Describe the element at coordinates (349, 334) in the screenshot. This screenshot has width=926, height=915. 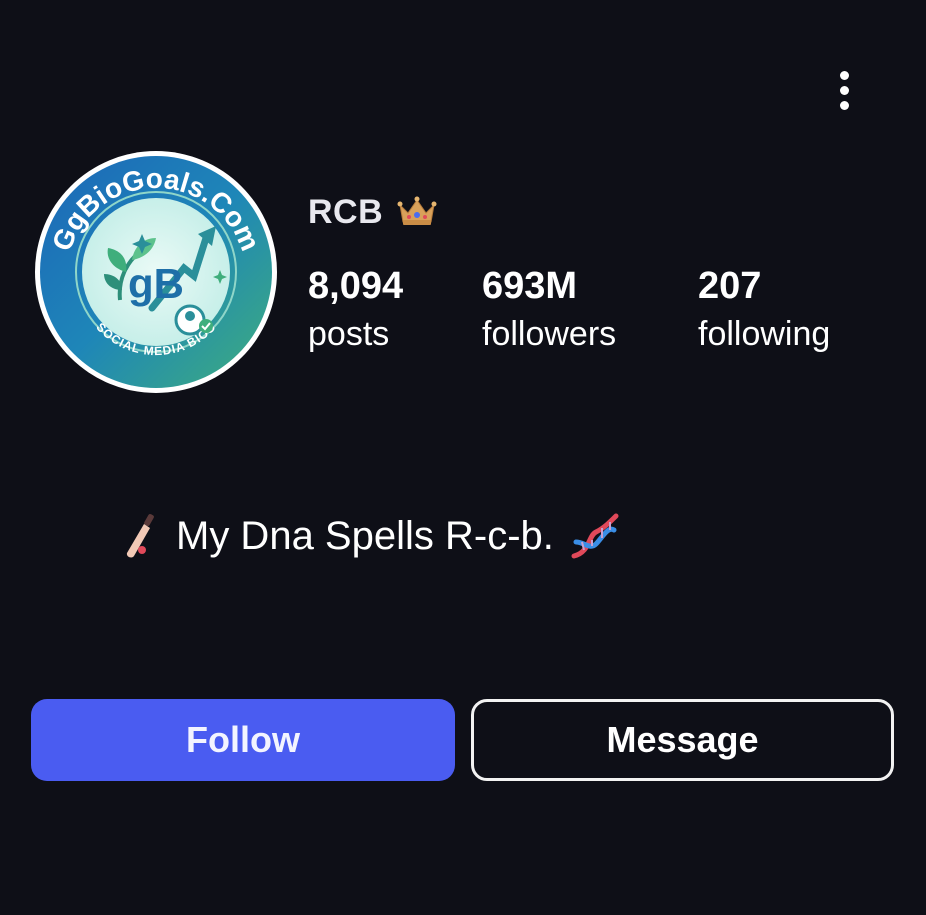
I see `posts-label: posts` at that location.